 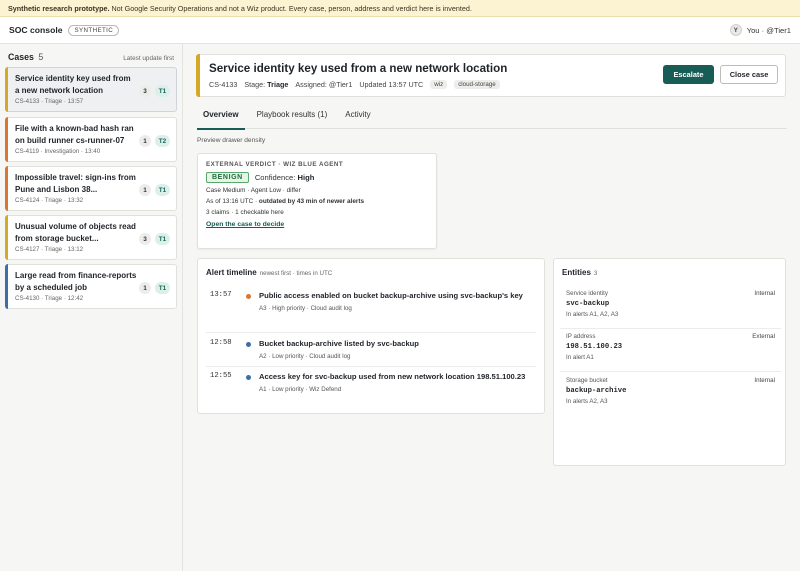 I want to click on verdict-asof: As of 13:16 UTC ·, so click(x=232, y=201).